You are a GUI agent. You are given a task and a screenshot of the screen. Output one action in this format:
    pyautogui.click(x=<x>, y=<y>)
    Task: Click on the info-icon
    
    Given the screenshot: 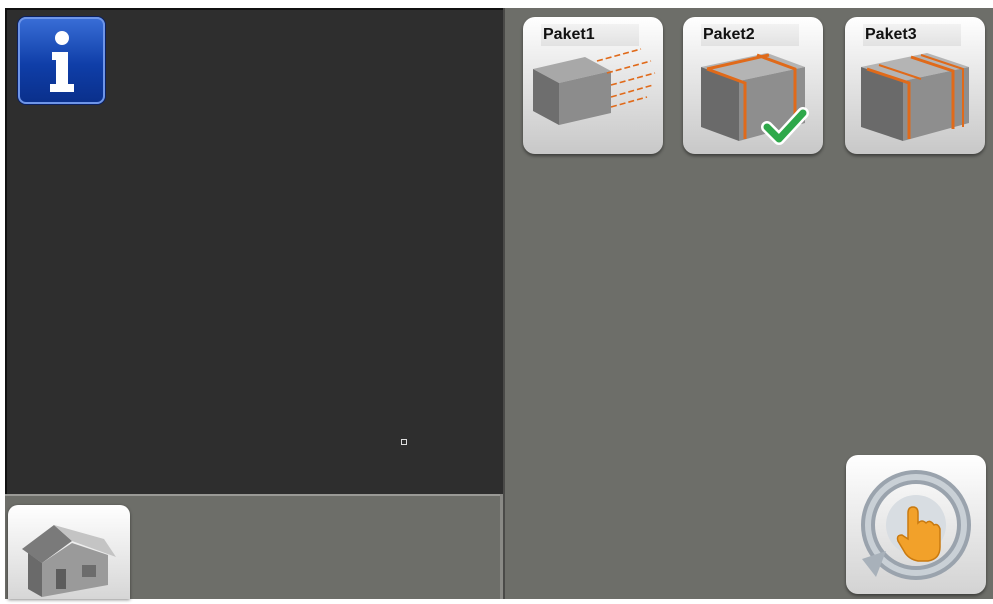 What is the action you would take?
    pyautogui.click(x=61, y=61)
    